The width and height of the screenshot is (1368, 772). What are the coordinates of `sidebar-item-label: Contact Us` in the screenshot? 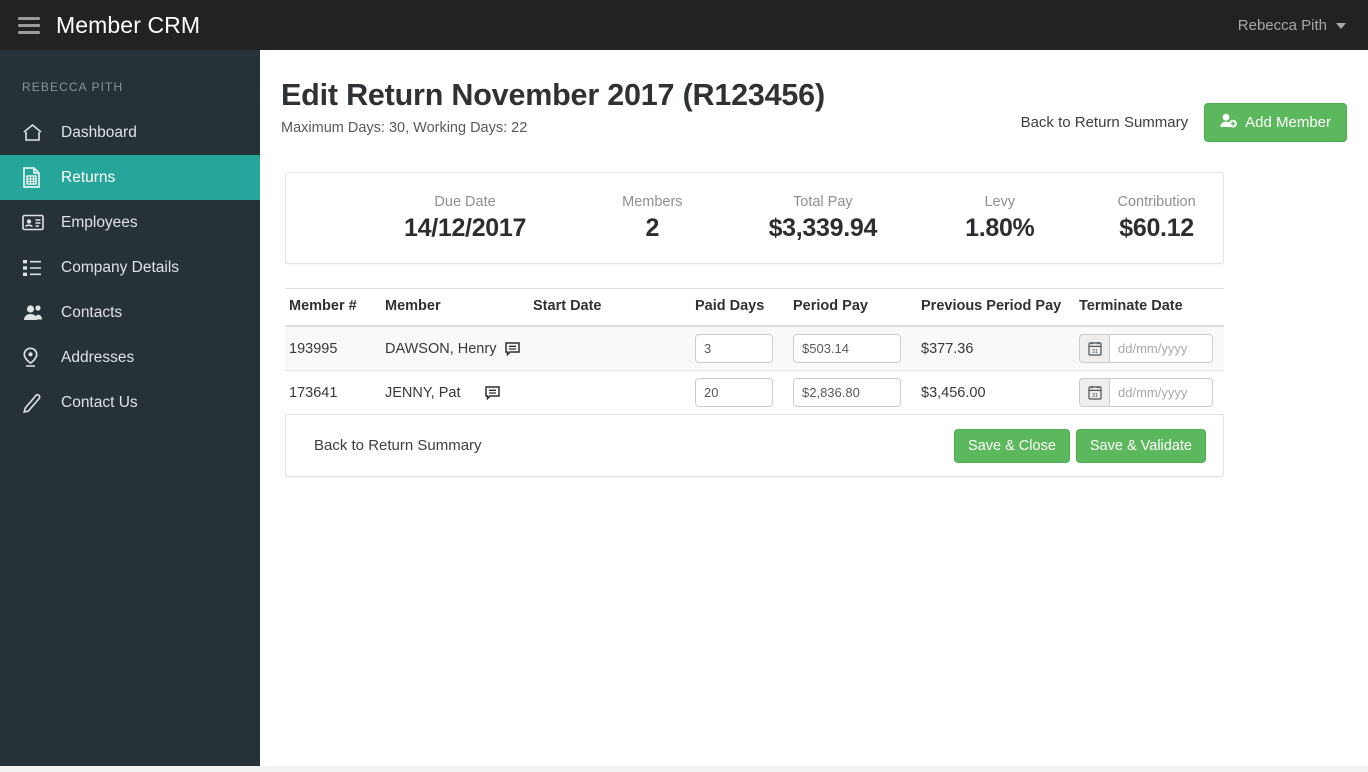 It's located at (99, 402).